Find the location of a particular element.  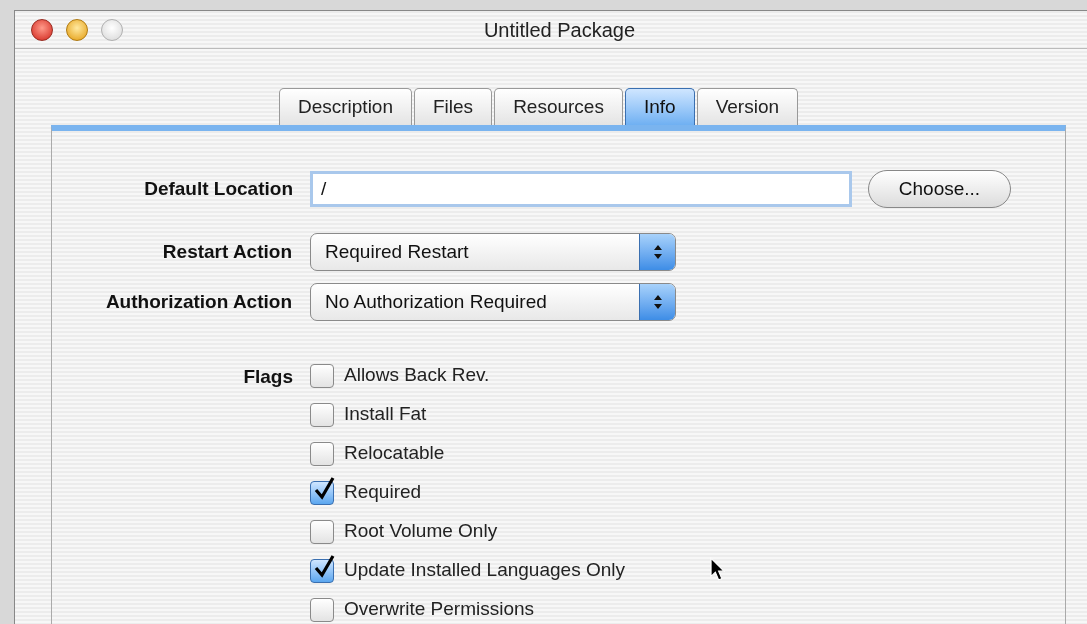

checkbox-label: Update Installed Languages Only is located at coordinates (484, 570).